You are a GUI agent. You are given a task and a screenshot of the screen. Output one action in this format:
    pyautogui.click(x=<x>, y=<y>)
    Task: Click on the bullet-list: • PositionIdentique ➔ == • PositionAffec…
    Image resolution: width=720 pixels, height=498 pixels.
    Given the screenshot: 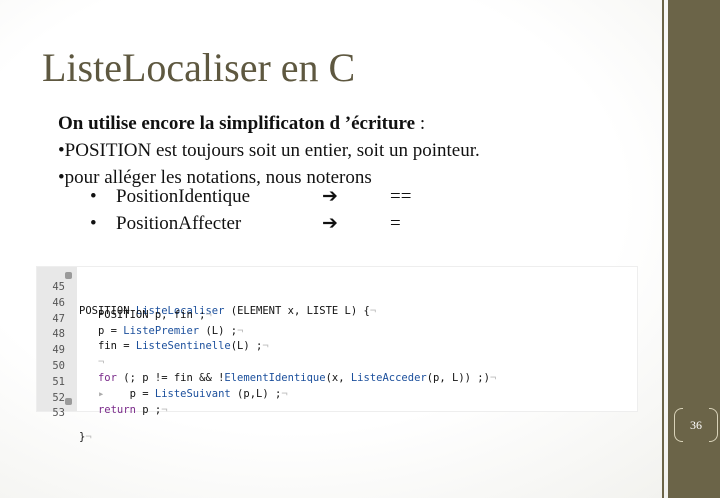 What is the action you would take?
    pyautogui.click(x=260, y=212)
    